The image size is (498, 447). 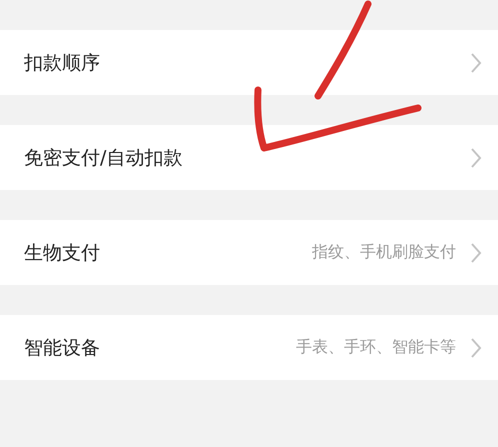 What do you see at coordinates (249, 157) in the screenshot?
I see `settings-row: 免密支付/自动扣款` at bounding box center [249, 157].